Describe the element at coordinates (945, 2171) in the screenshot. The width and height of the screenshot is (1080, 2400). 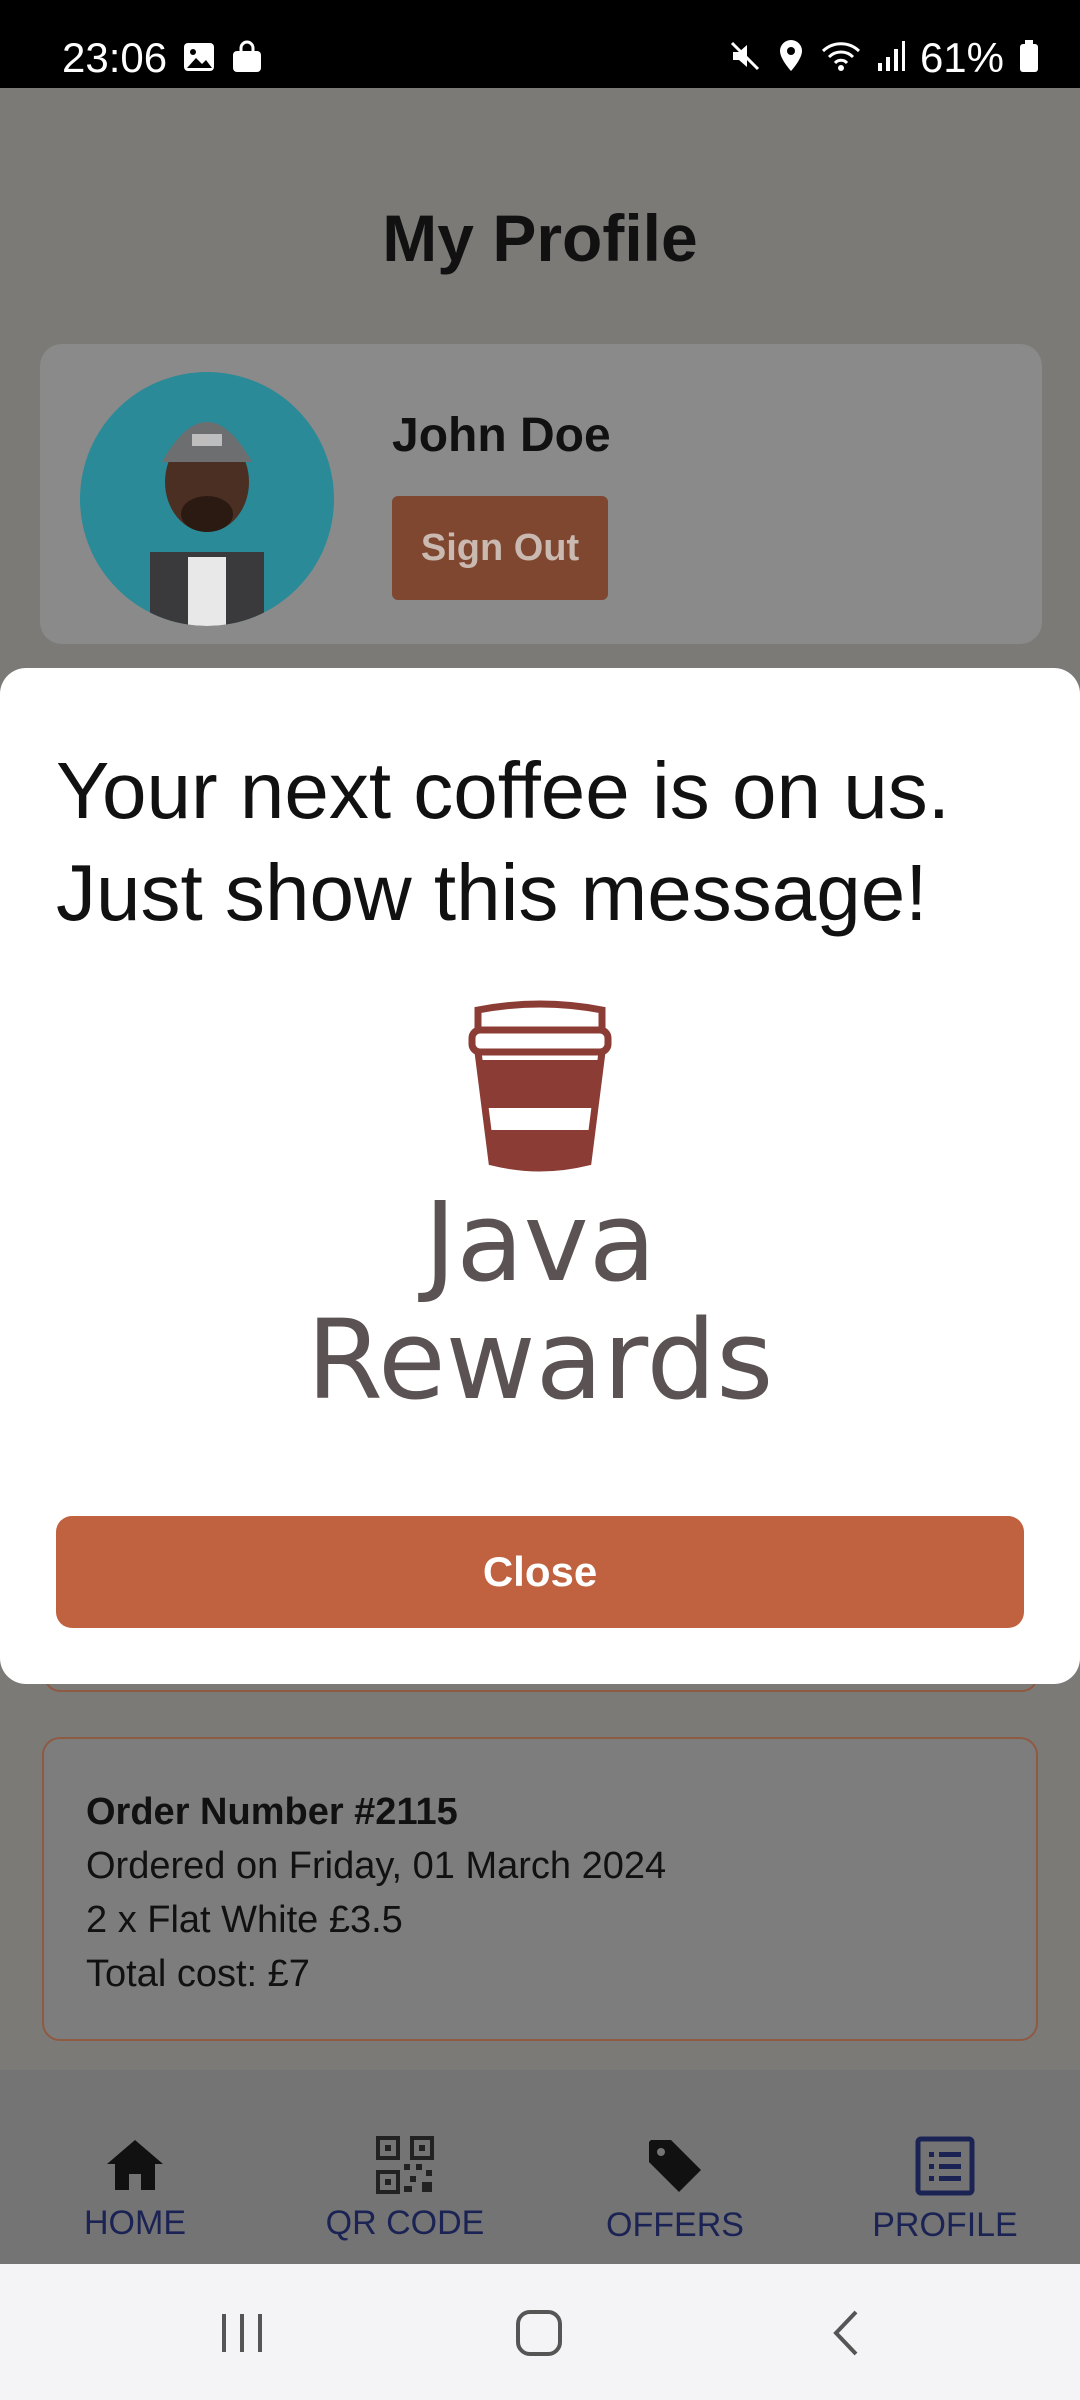
I see `list-icon` at that location.